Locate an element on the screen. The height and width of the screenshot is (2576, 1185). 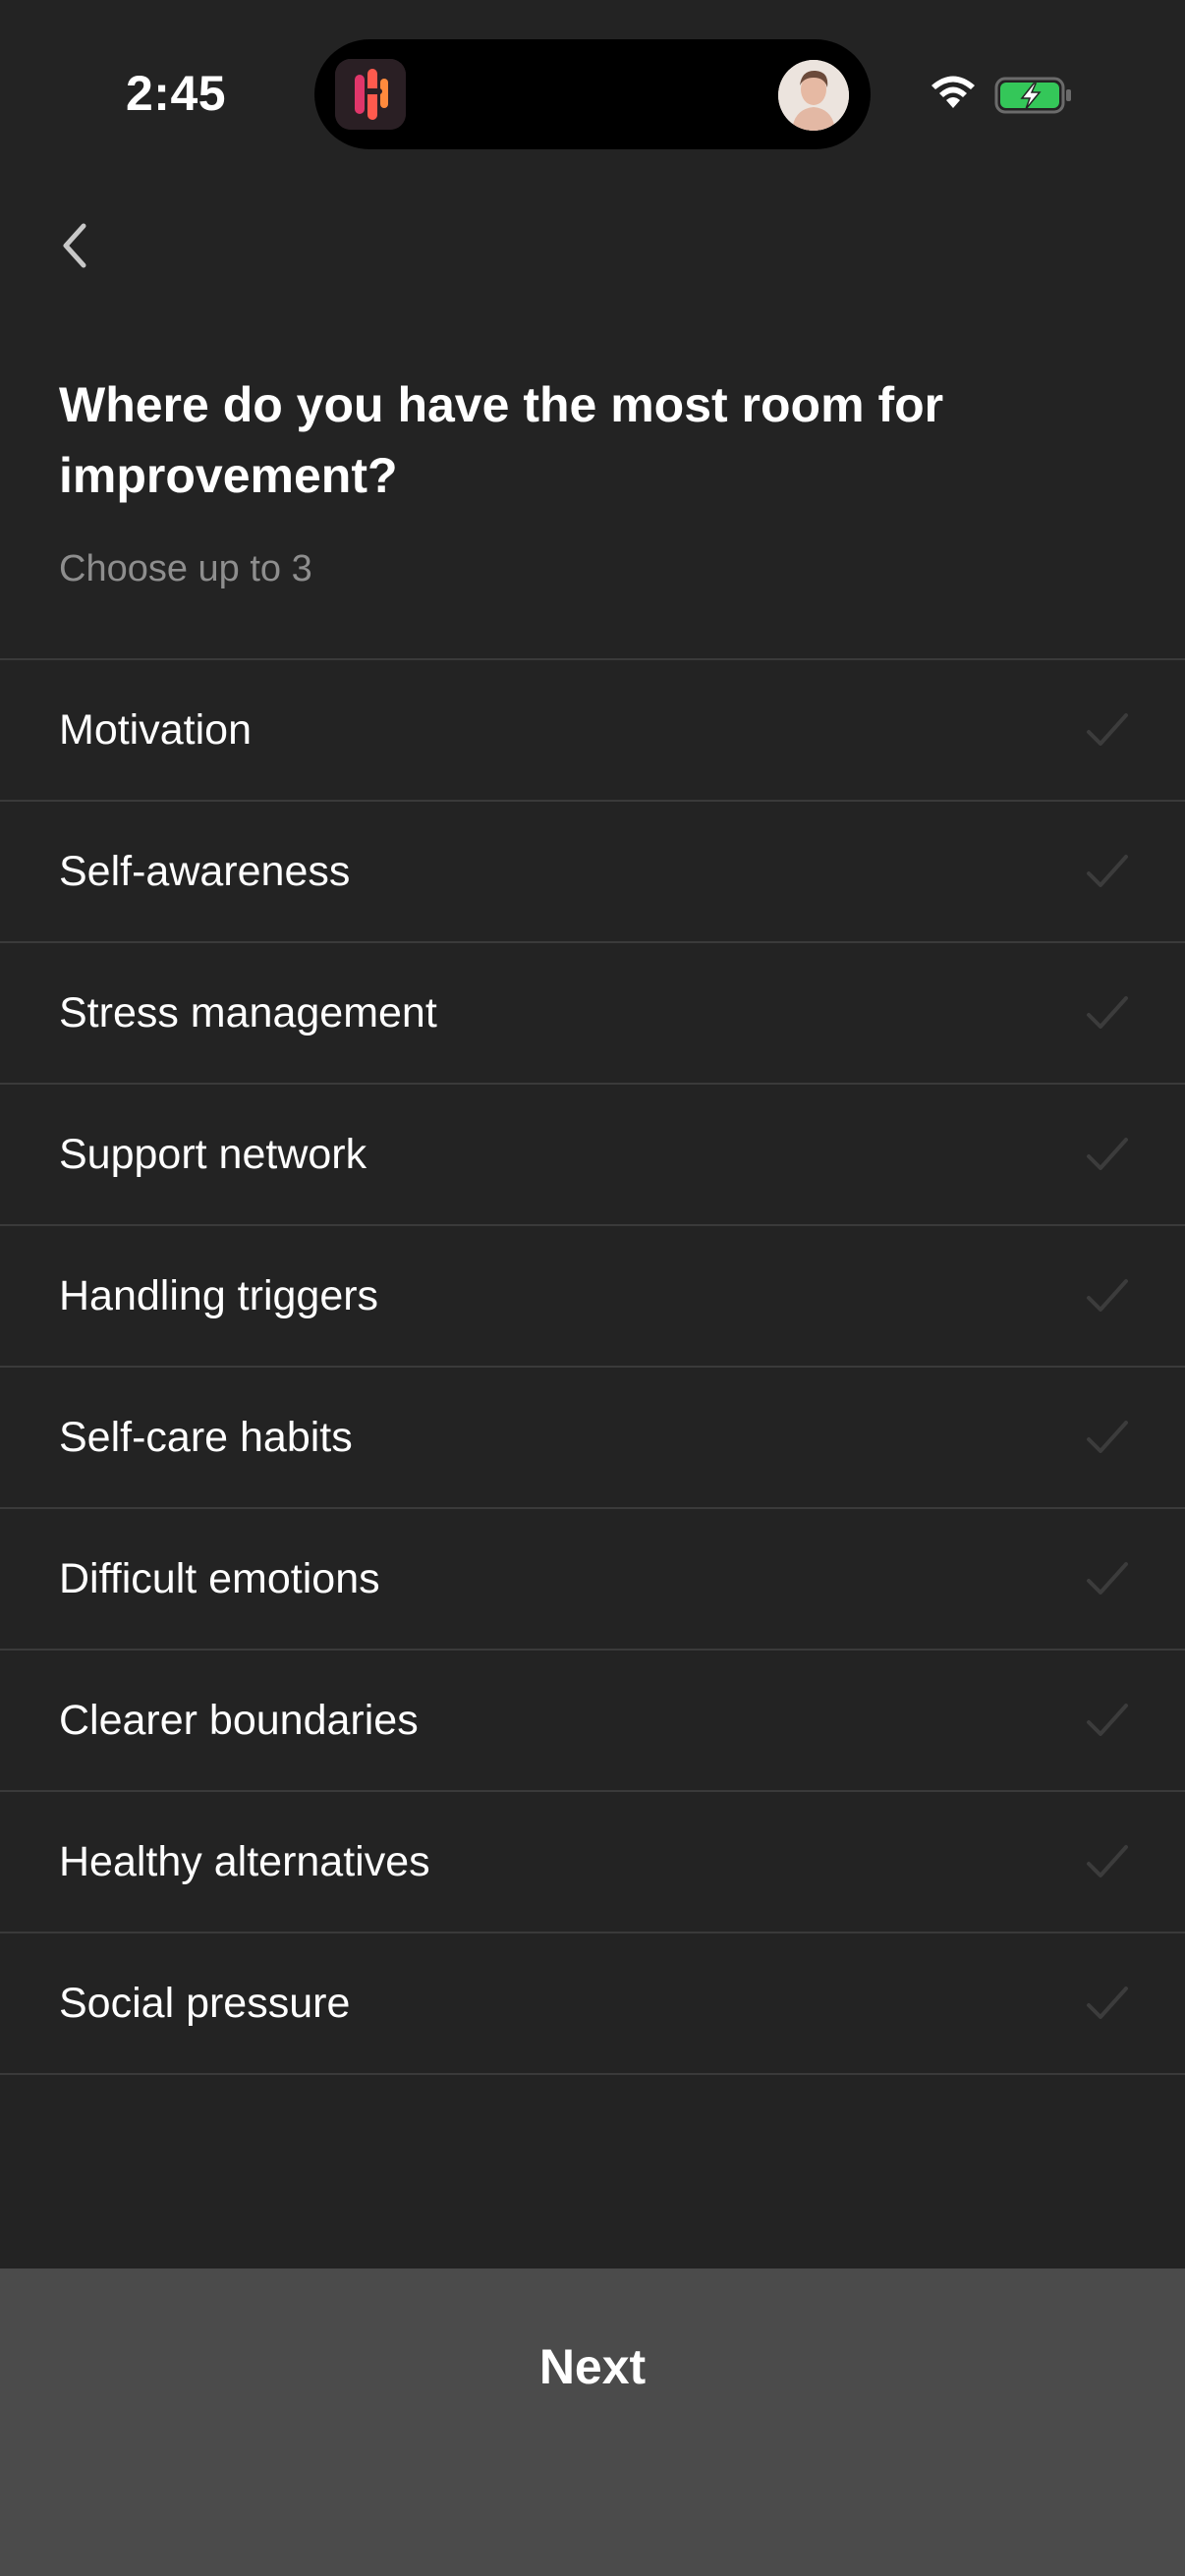
option-healthy-alternatives: Healthy alternatives is located at coordinates (592, 1862).